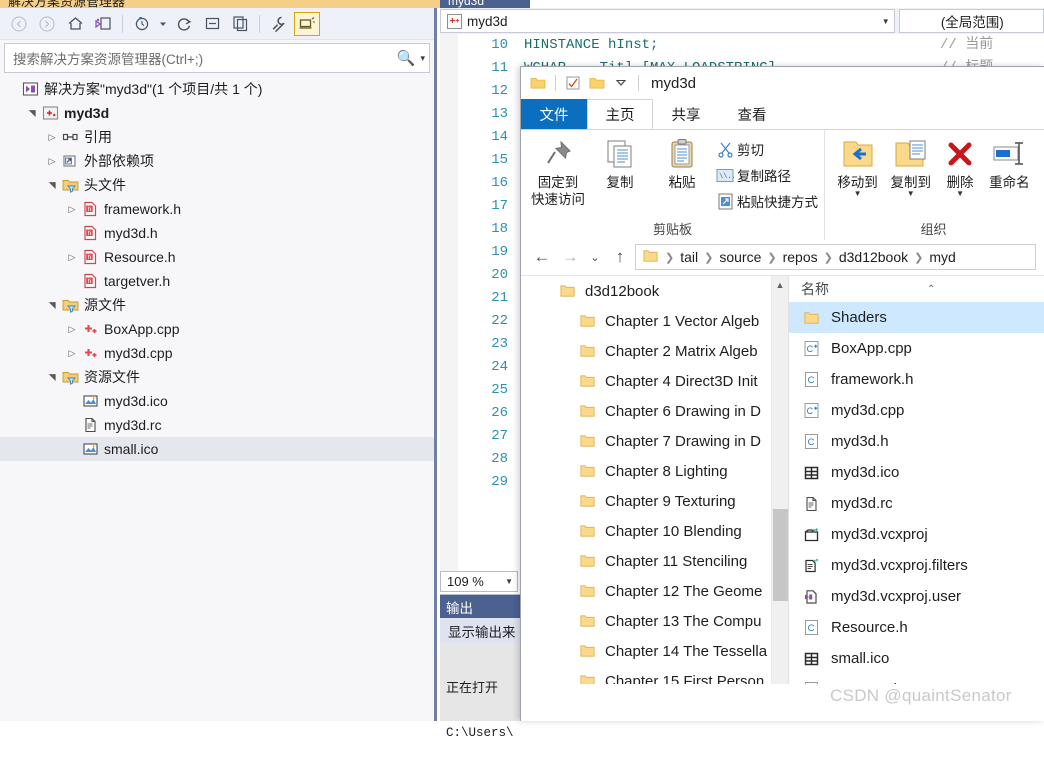 This screenshot has height=770, width=1044. What do you see at coordinates (554, 114) in the screenshot?
I see `ribbon-tab-0: 文件` at bounding box center [554, 114].